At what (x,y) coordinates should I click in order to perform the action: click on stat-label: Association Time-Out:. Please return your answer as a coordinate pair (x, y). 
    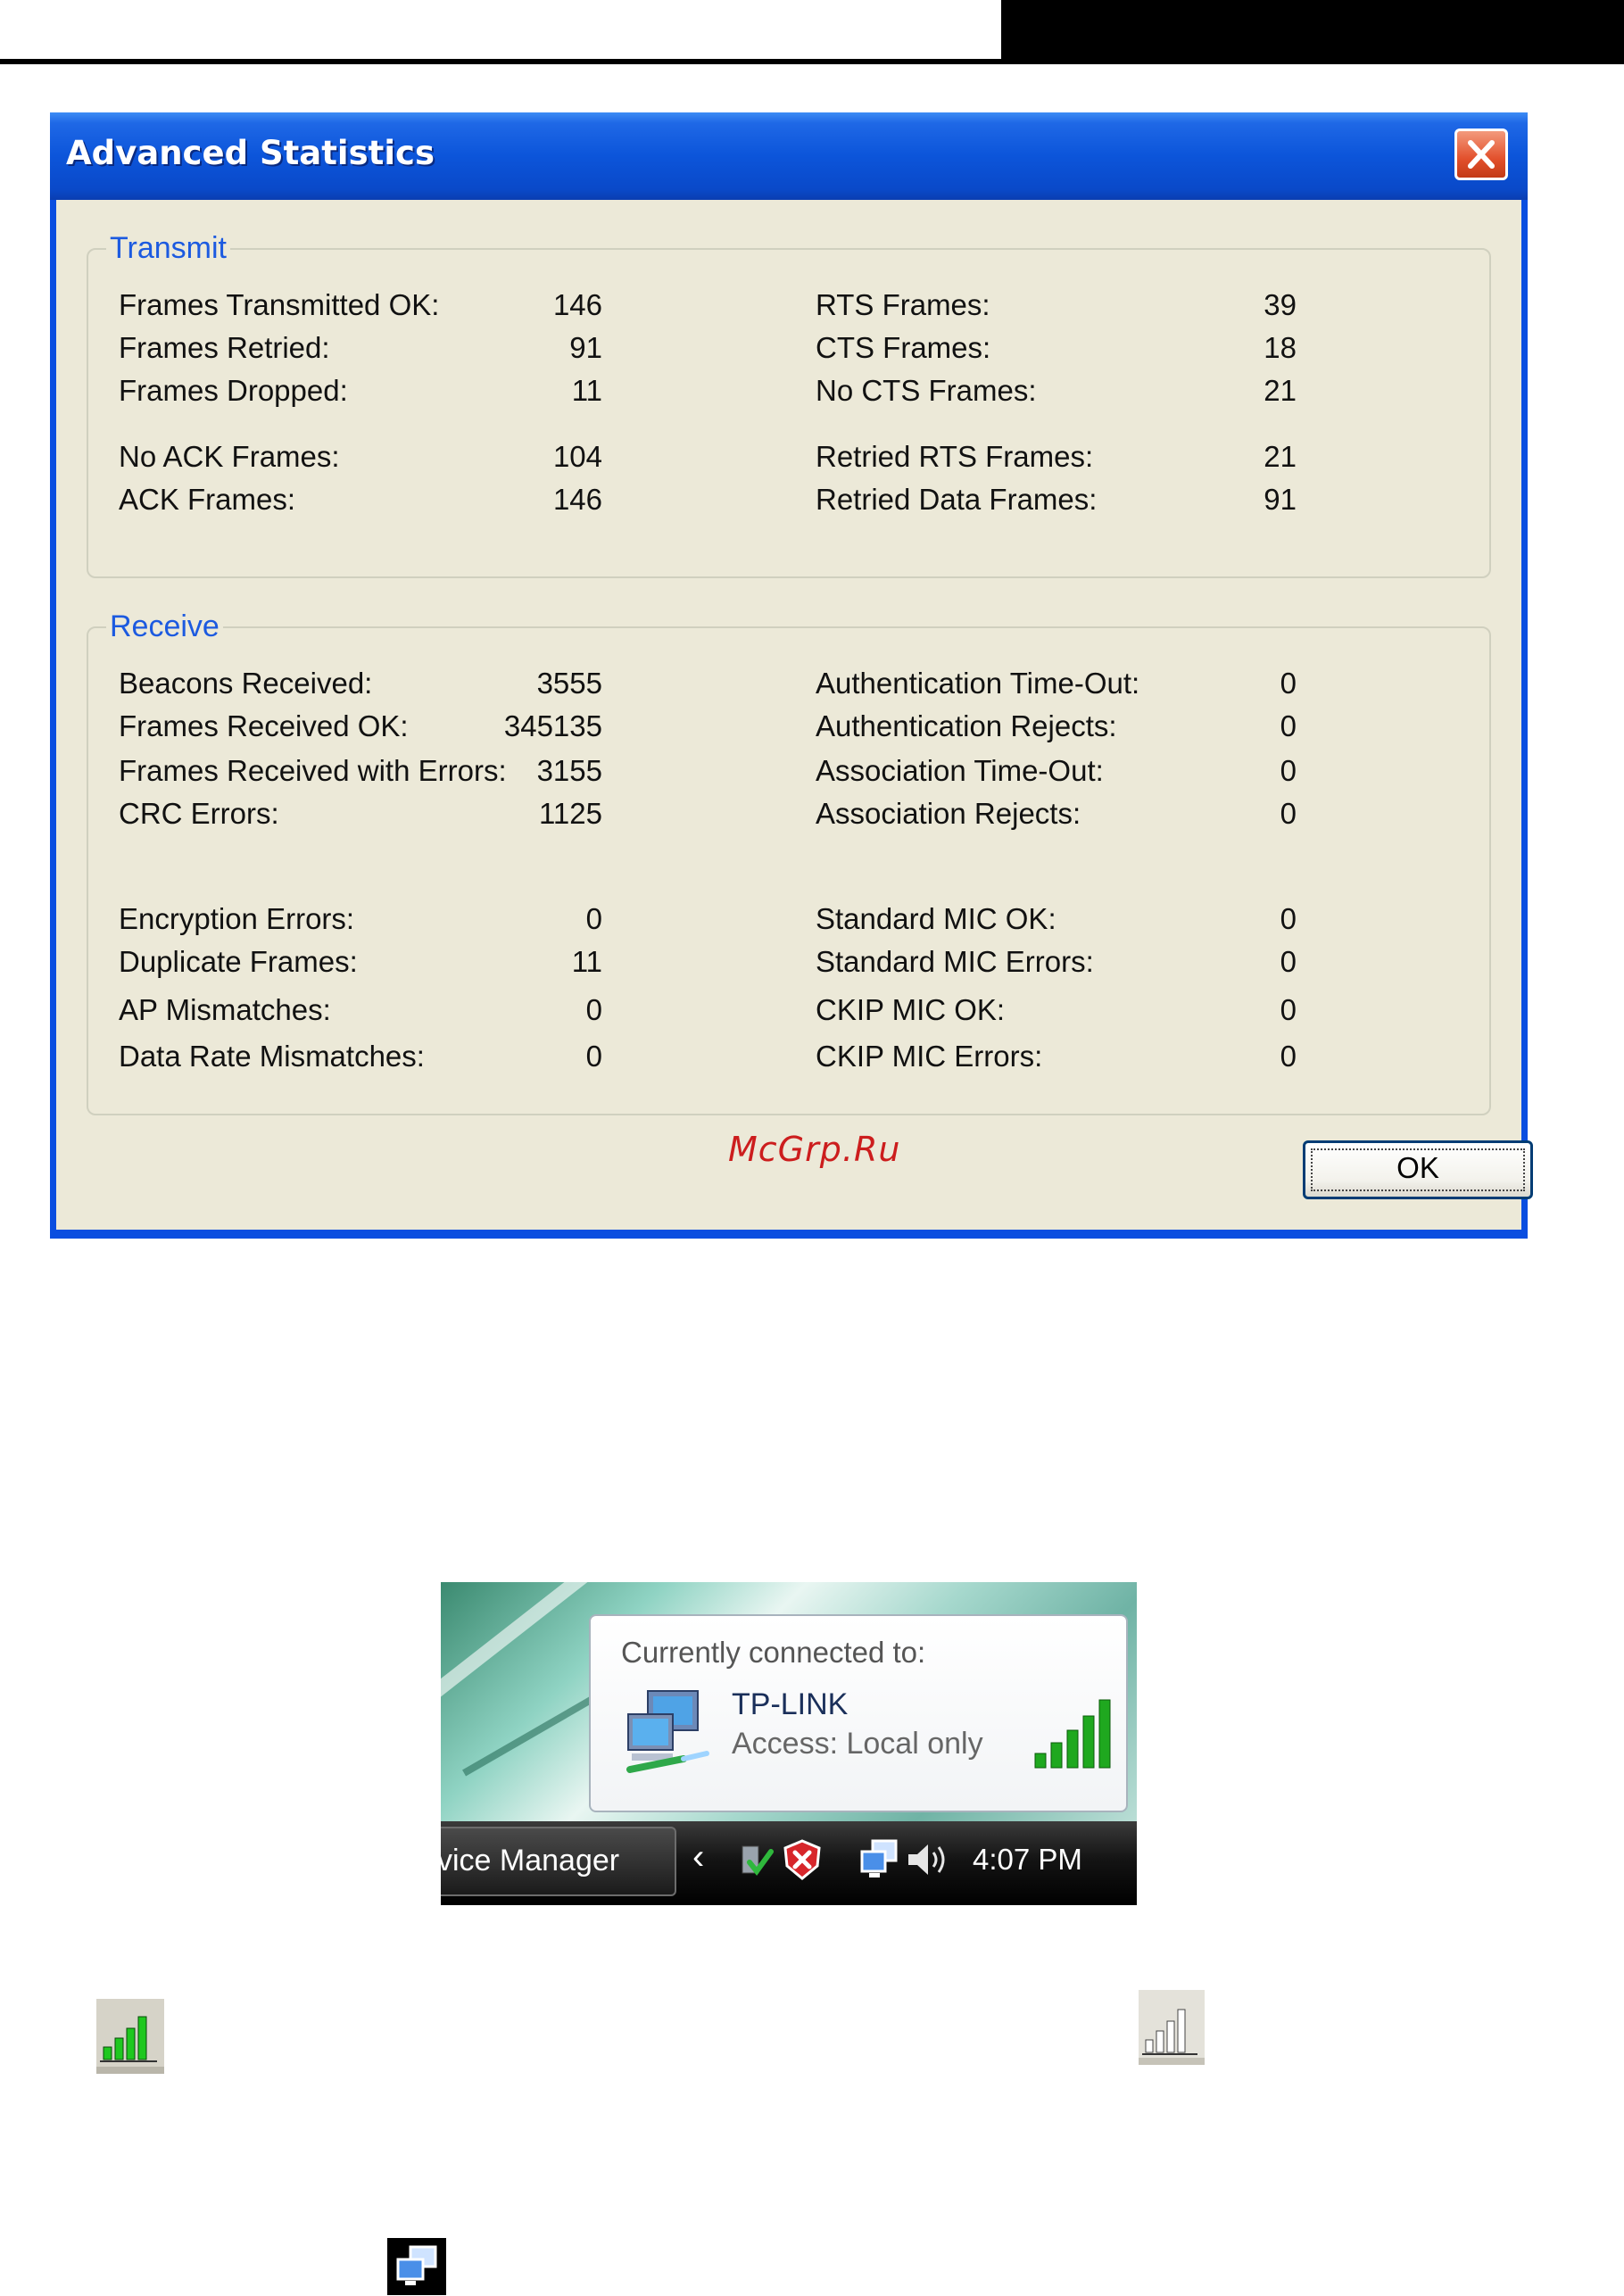
    Looking at the image, I should click on (960, 770).